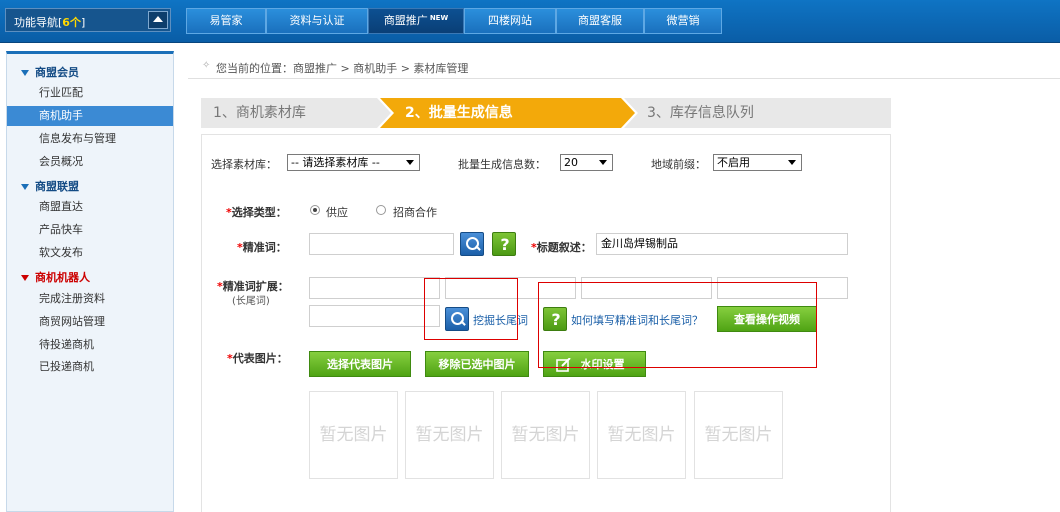 This screenshot has width=1060, height=512. Describe the element at coordinates (757, 162) in the screenshot. I see `region-select: 不启用` at that location.